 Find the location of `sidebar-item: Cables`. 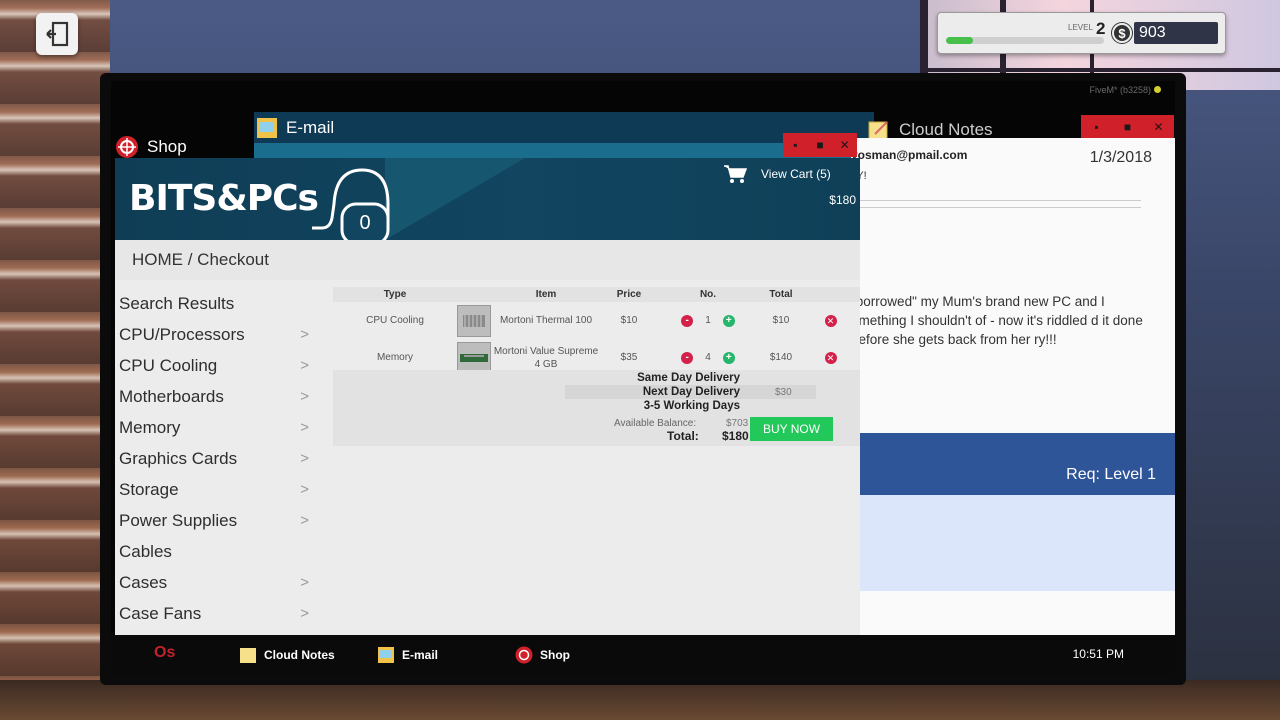

sidebar-item: Cables is located at coordinates (215, 551).